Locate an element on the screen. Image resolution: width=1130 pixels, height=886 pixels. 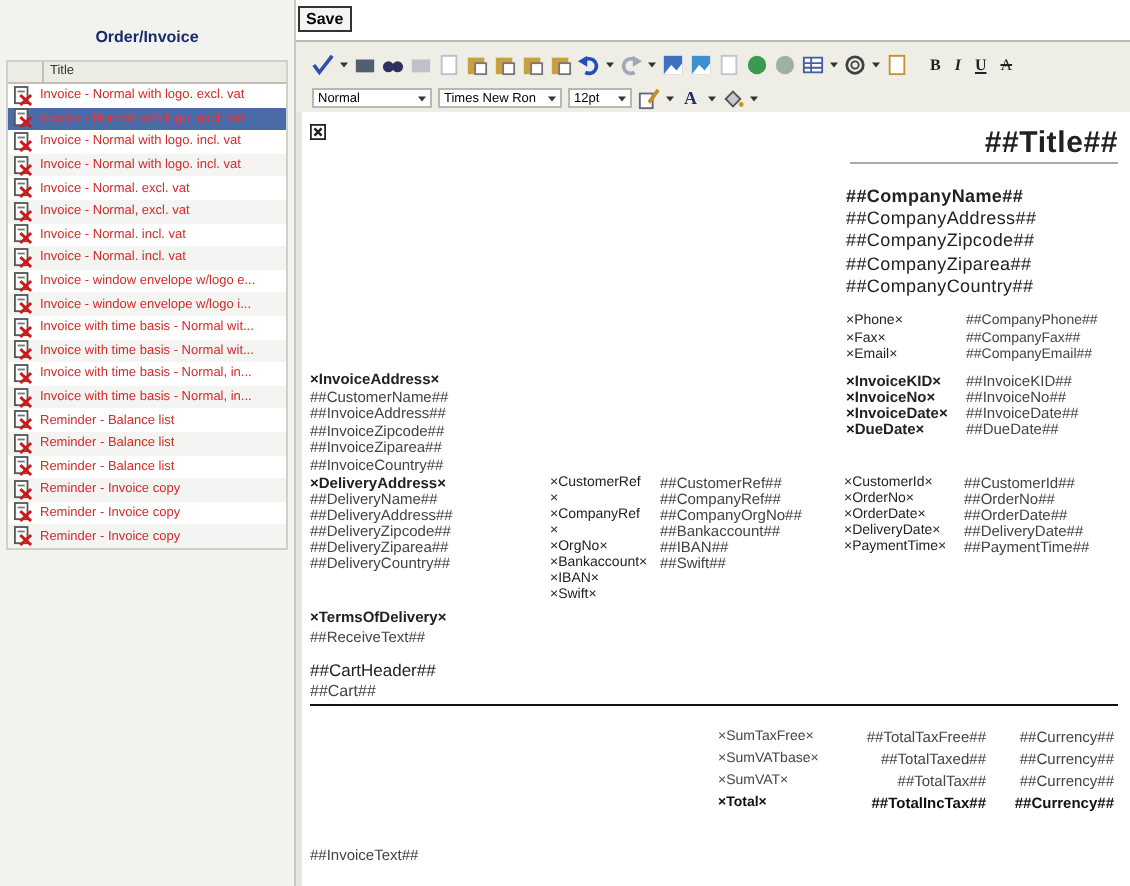
format-button: I is located at coordinates (957, 64).